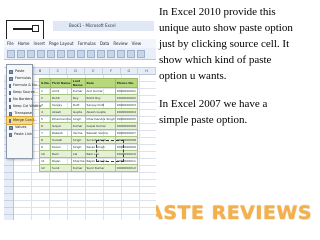 The width and height of the screenshot is (320, 240). I want to click on table-cell: Rakesh, so click(61, 133).